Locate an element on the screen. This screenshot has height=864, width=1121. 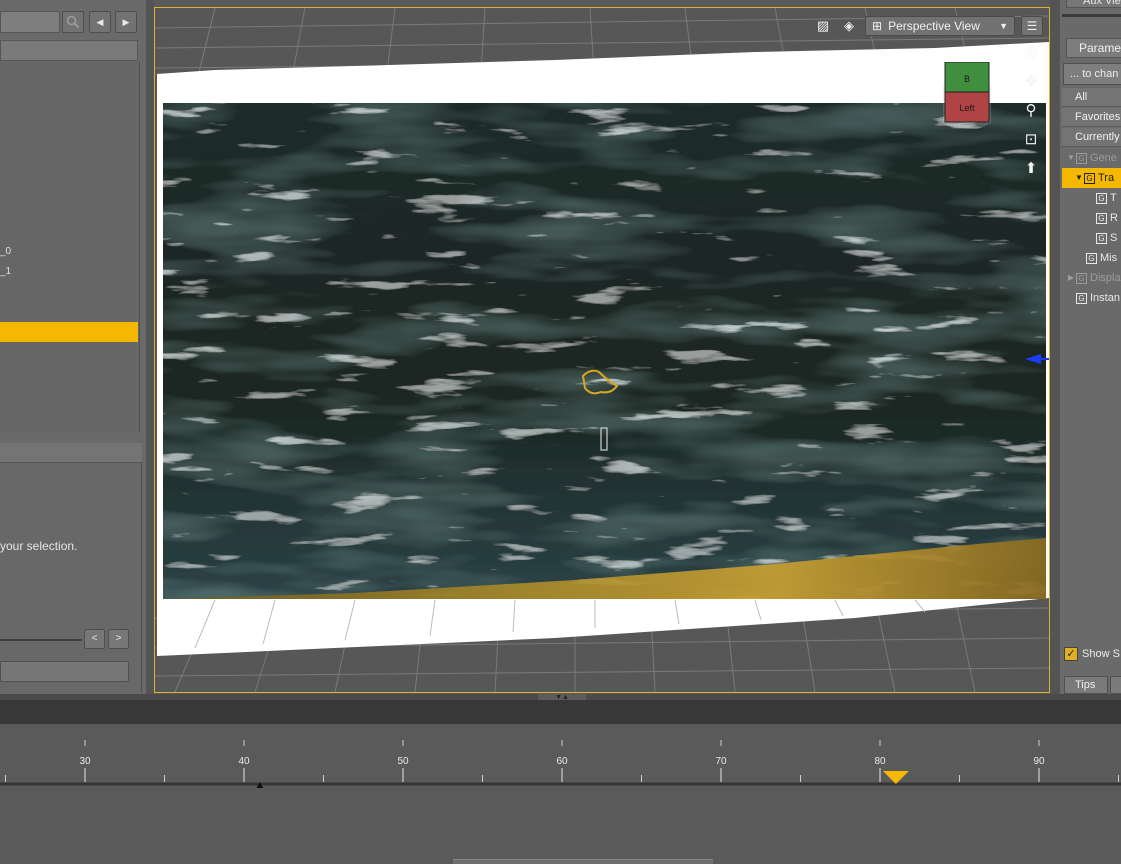
tree-item-selected: ▼ G Tra is located at coordinates (1091, 178).